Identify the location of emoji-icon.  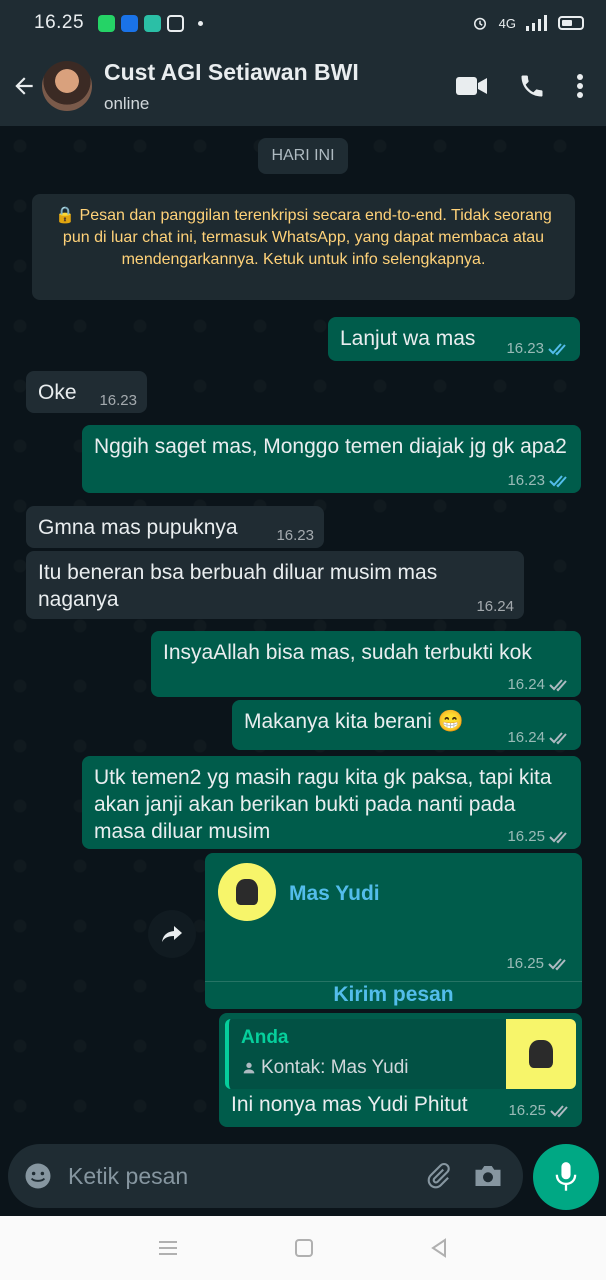
(38, 1176).